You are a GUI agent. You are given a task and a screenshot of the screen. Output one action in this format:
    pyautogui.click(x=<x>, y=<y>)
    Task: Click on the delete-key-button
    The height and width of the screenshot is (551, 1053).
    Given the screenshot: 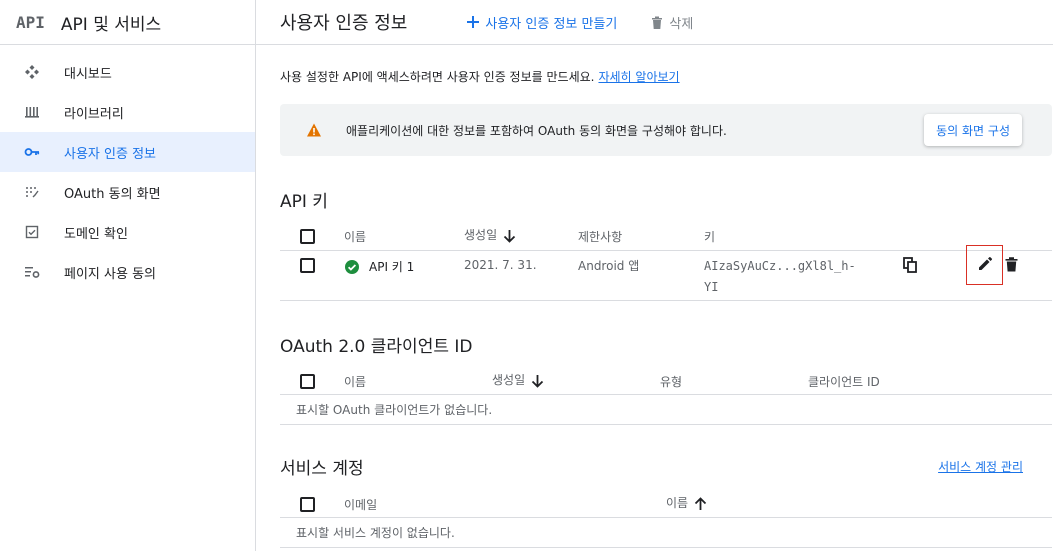 What is the action you would take?
    pyautogui.click(x=1011, y=264)
    